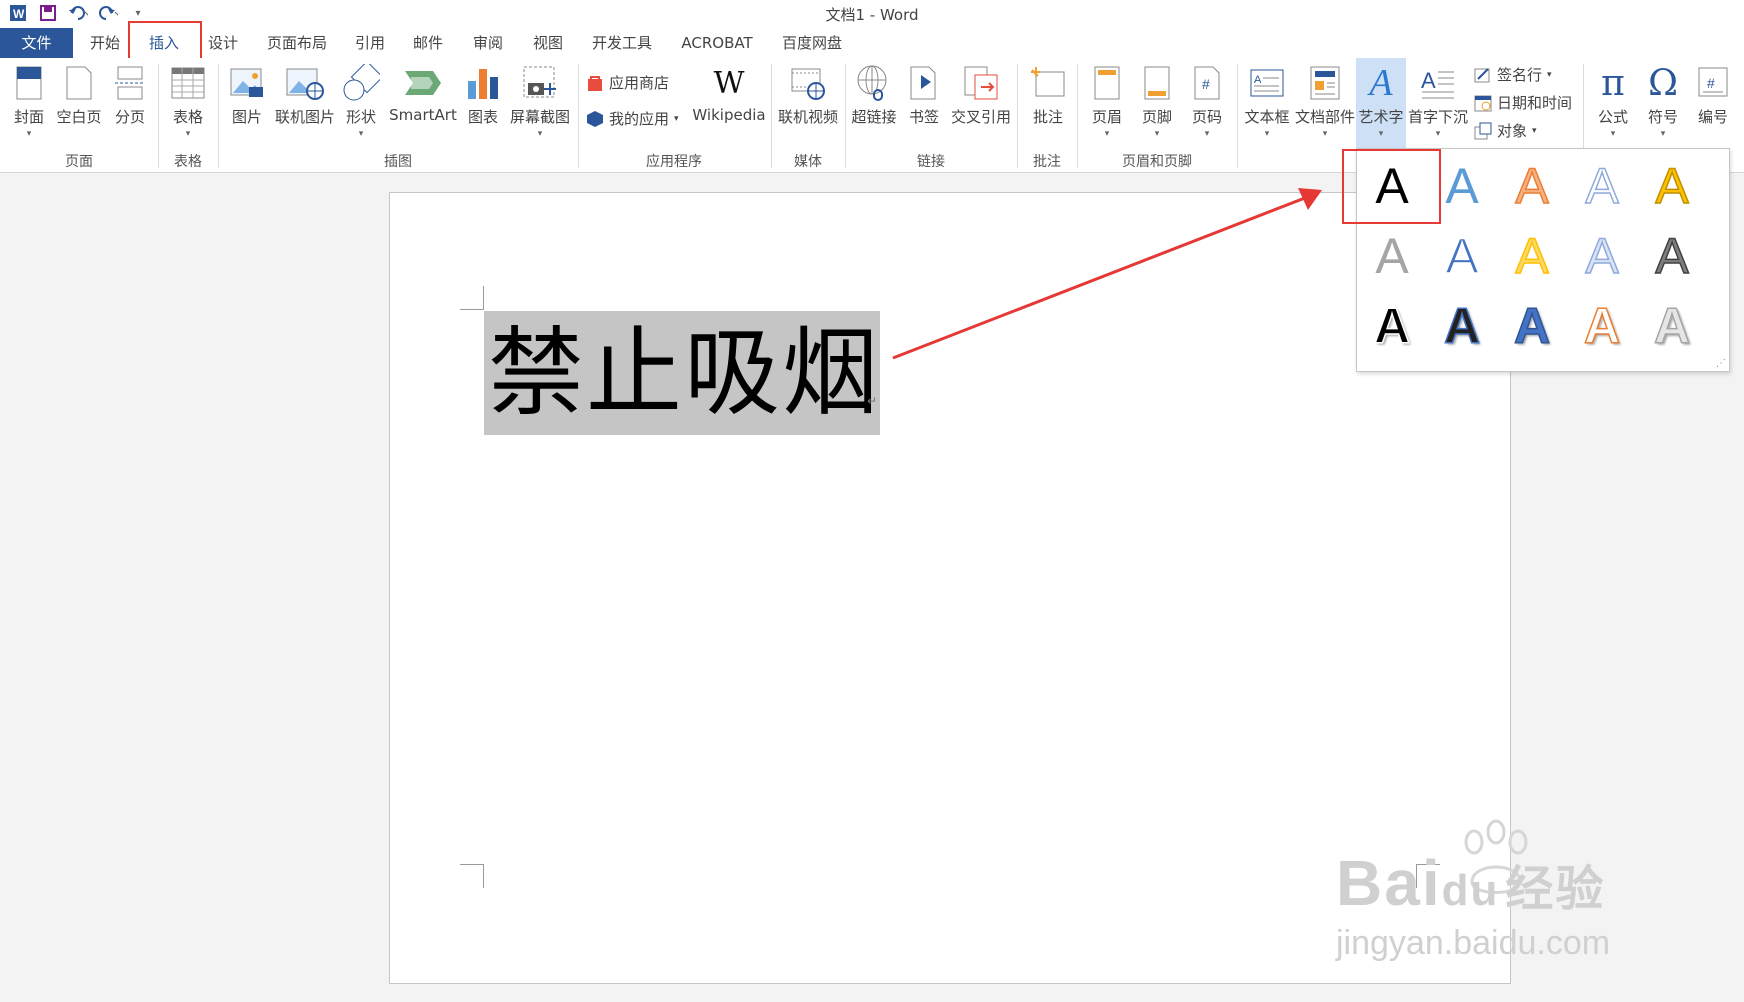 Image resolution: width=1744 pixels, height=1002 pixels. I want to click on app-store-button: 应用商店, so click(627, 82).